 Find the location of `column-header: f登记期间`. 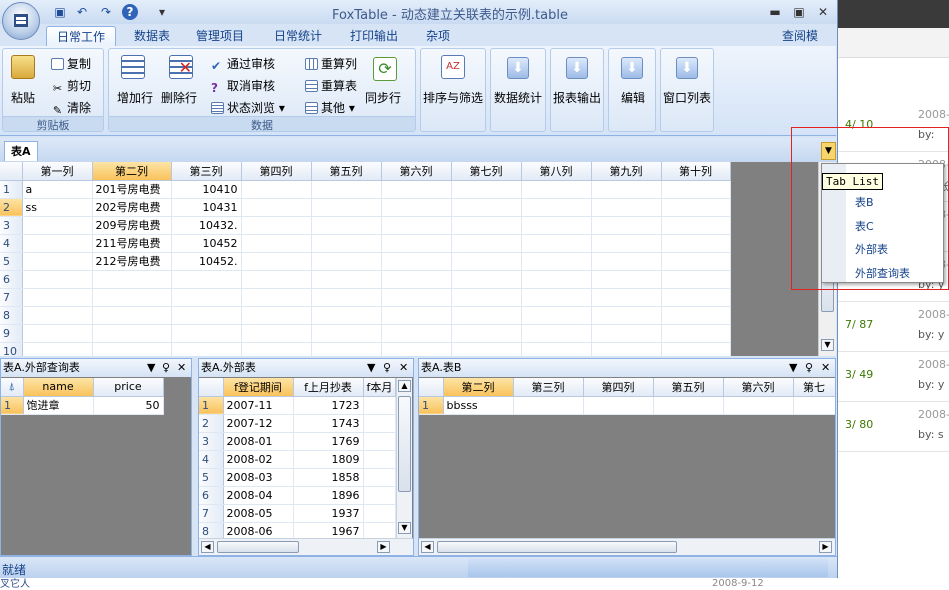

column-header: f登记期间 is located at coordinates (258, 387).